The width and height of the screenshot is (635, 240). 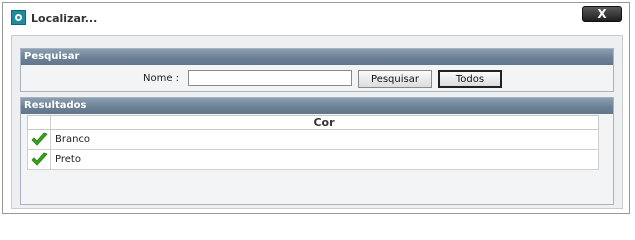 What do you see at coordinates (68, 159) in the screenshot?
I see `row-value: Preto` at bounding box center [68, 159].